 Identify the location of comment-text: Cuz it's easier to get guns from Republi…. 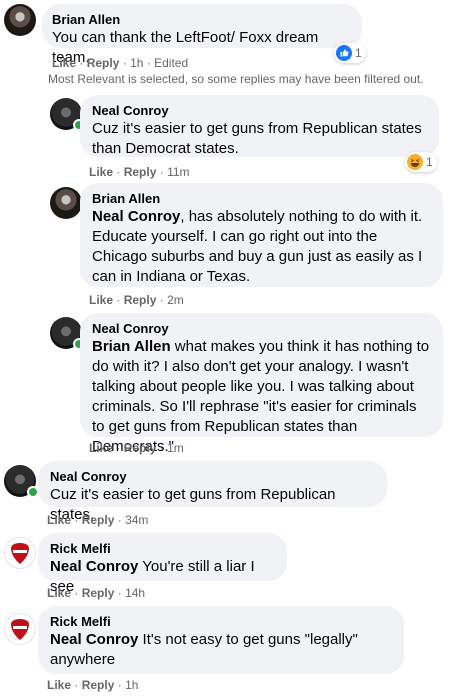
(257, 138).